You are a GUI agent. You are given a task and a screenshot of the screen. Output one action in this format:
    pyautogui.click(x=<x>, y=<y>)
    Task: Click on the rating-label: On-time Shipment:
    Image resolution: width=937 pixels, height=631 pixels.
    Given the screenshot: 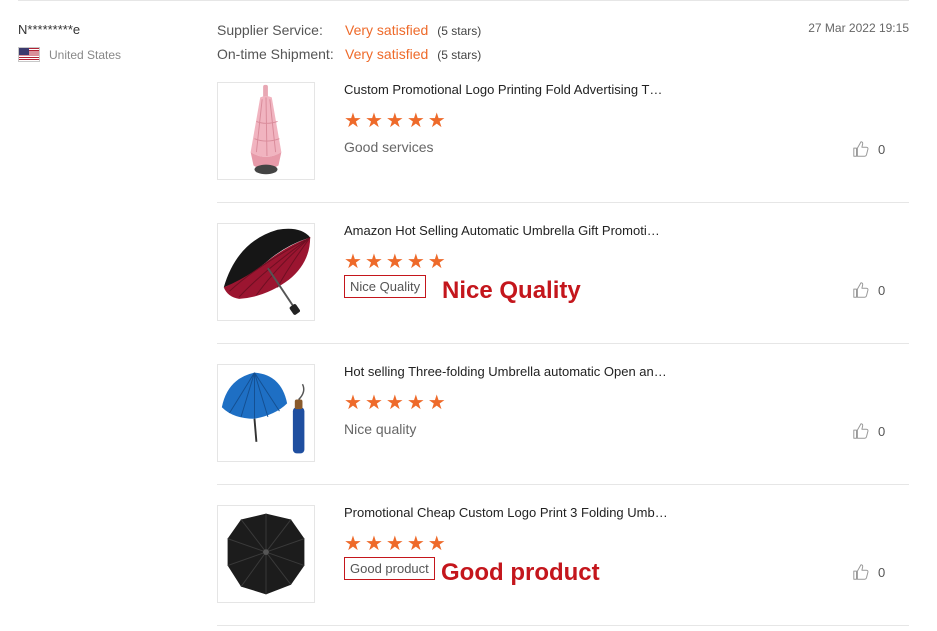 What is the action you would take?
    pyautogui.click(x=275, y=54)
    